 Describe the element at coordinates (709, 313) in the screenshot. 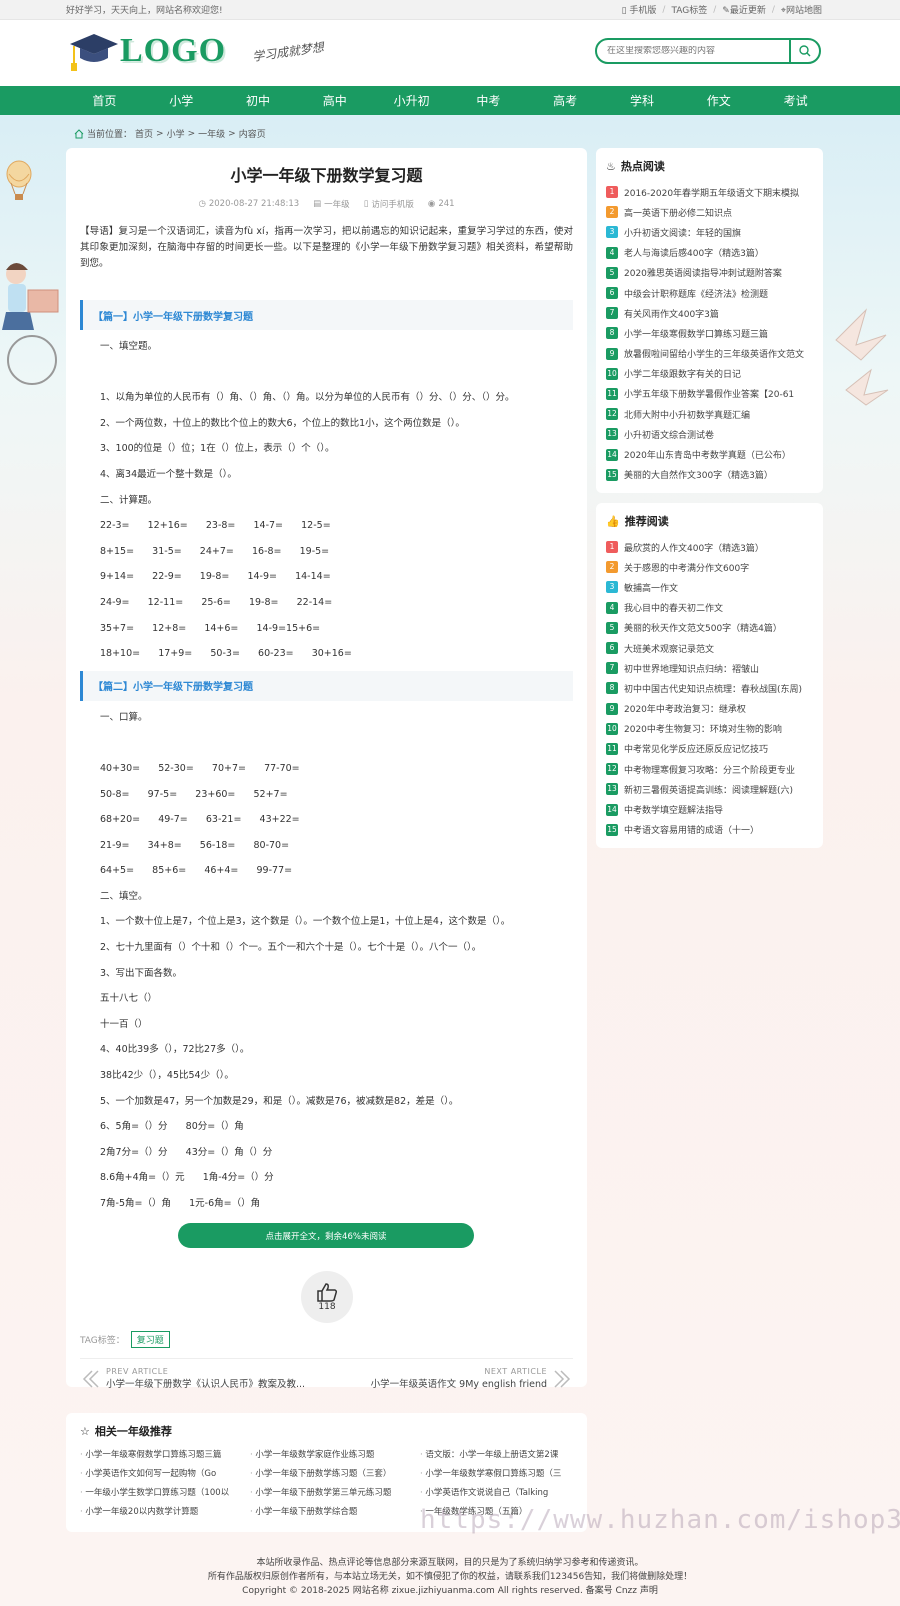

I see `list-item: 7 有关风雨作文400字3篇` at that location.